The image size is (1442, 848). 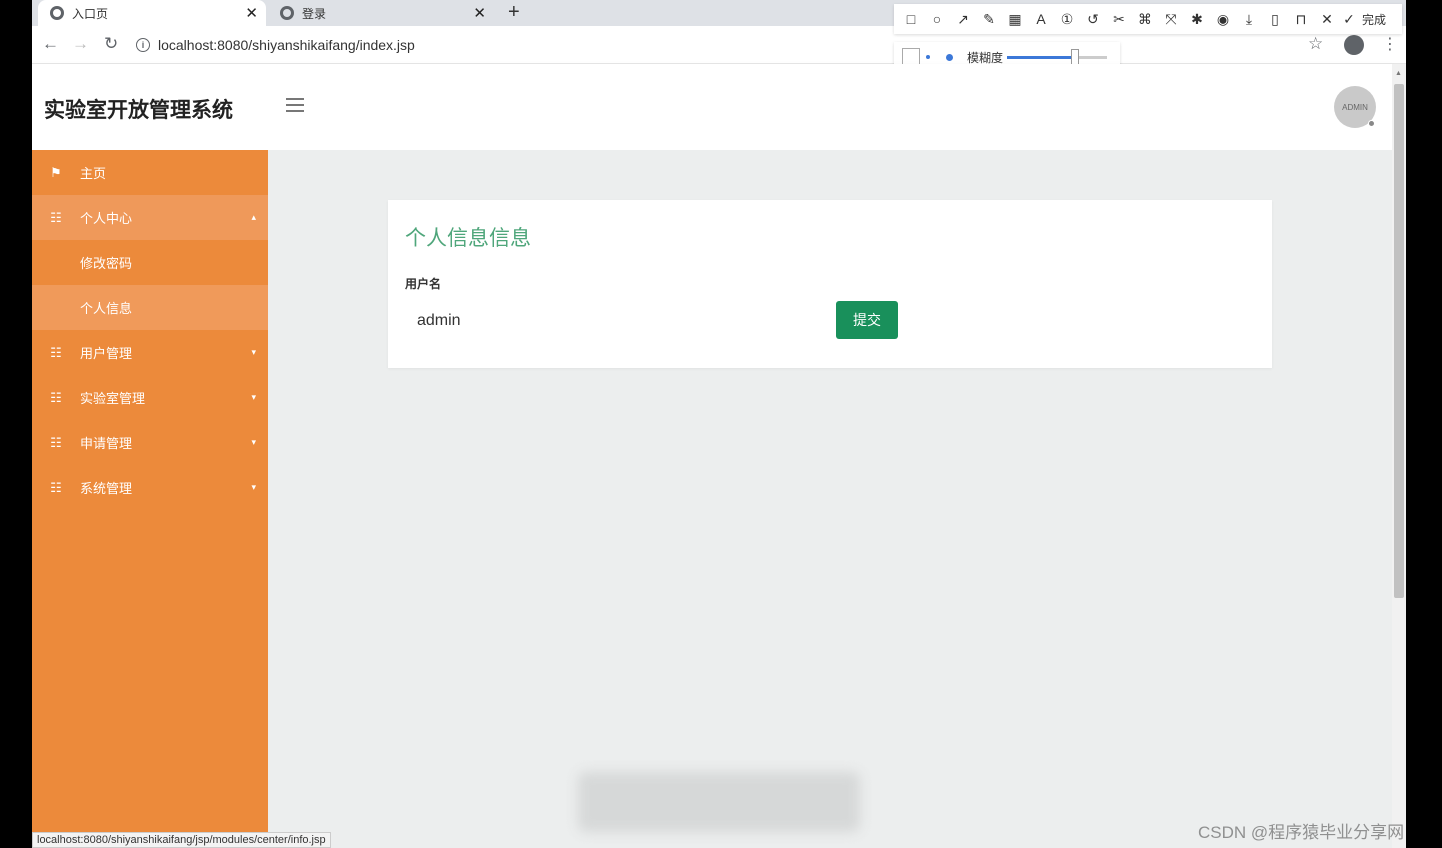 I want to click on pin-icon: ✱, so click(x=1197, y=19).